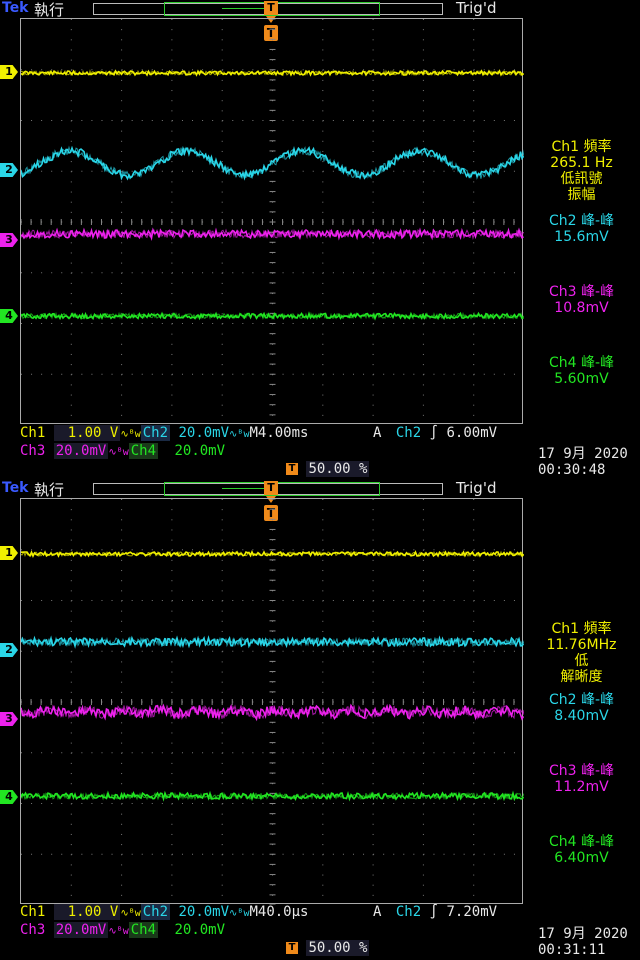 This screenshot has width=640, height=960. I want to click on measurement-ch3-pk-pk: Ch3 峰-峰 10.8mV, so click(581, 300).